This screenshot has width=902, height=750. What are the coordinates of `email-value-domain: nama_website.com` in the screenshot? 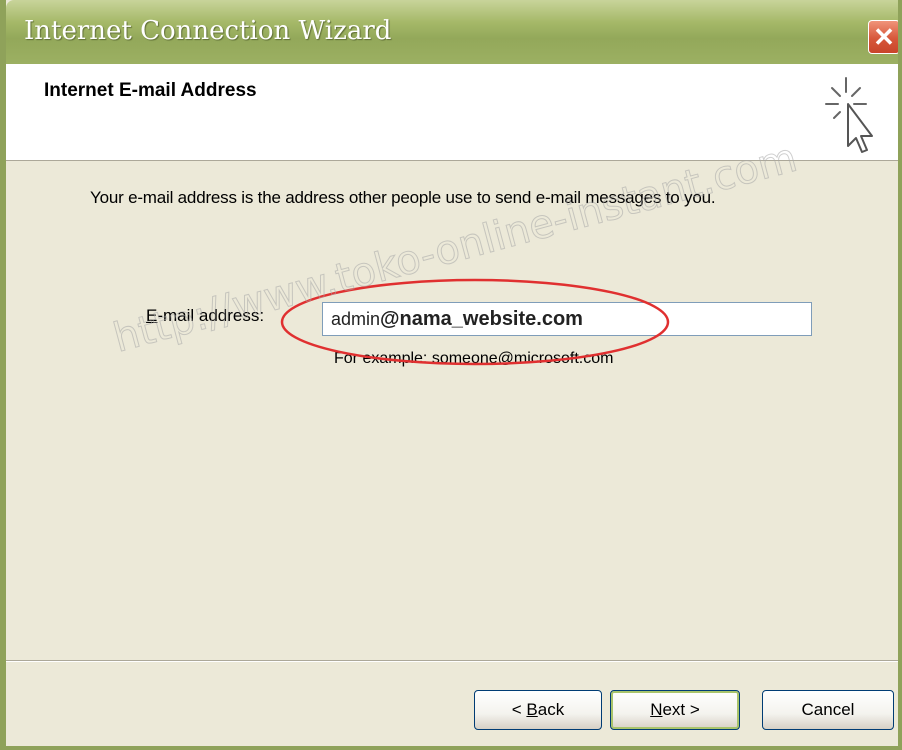 It's located at (491, 319).